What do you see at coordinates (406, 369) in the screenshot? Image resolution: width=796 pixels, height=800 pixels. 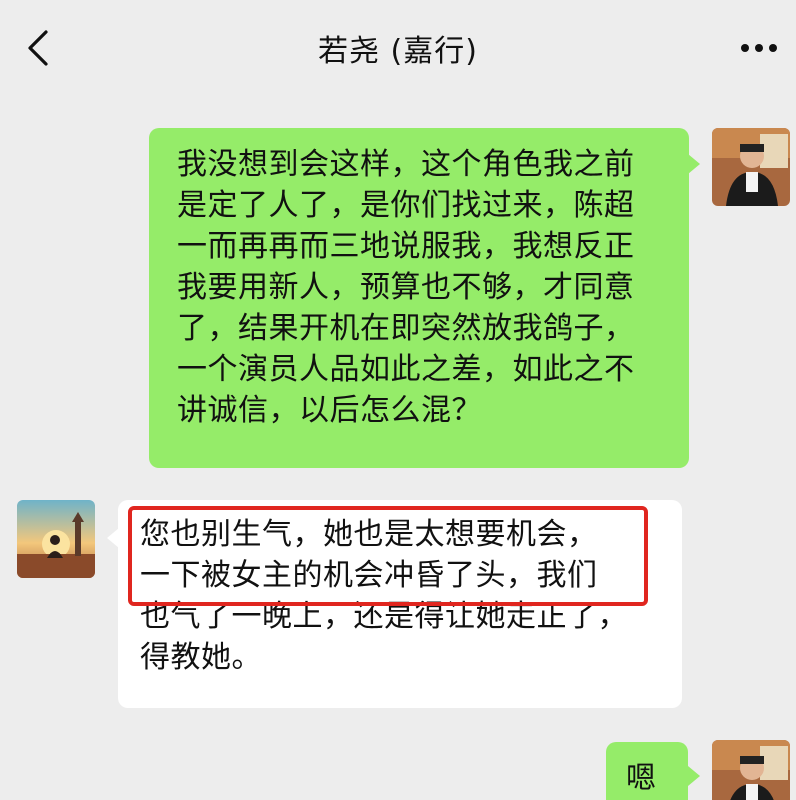 I see `message-line: 一个演员人品如此之差，如此之不` at bounding box center [406, 369].